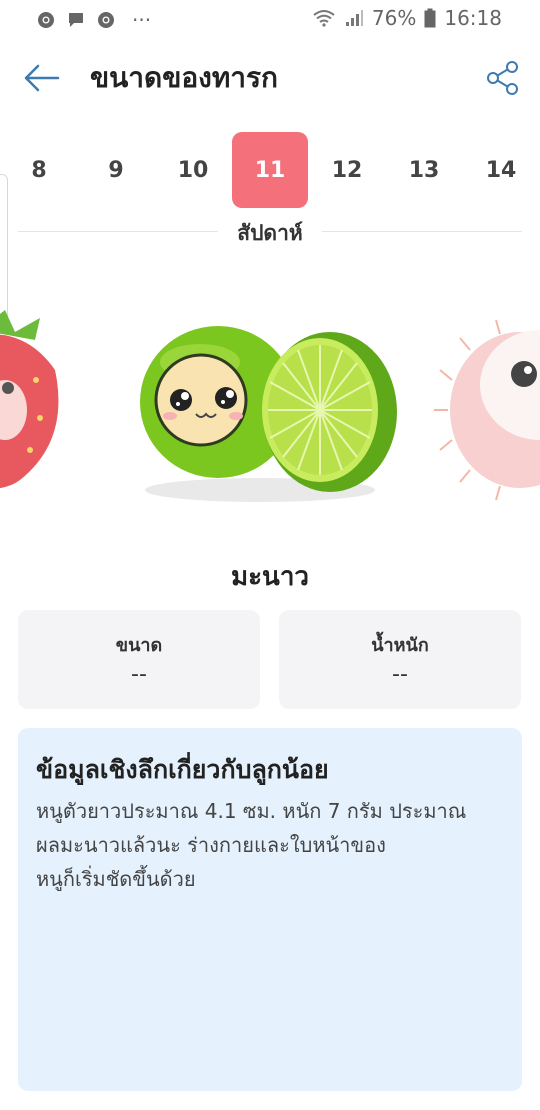 The image size is (540, 1110). I want to click on wifi-icon, so click(324, 18).